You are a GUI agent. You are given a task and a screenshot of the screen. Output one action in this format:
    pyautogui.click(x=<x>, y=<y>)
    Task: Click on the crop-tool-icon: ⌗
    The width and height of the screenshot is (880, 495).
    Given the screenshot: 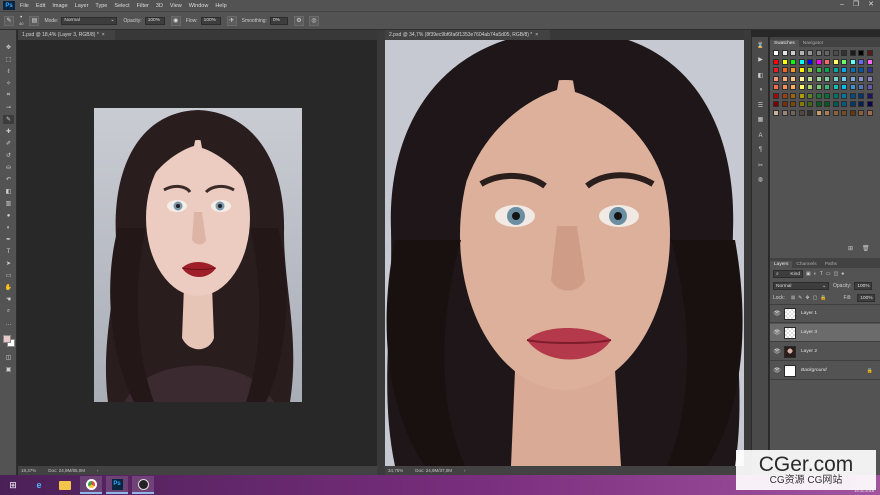 What is the action you would take?
    pyautogui.click(x=8, y=95)
    